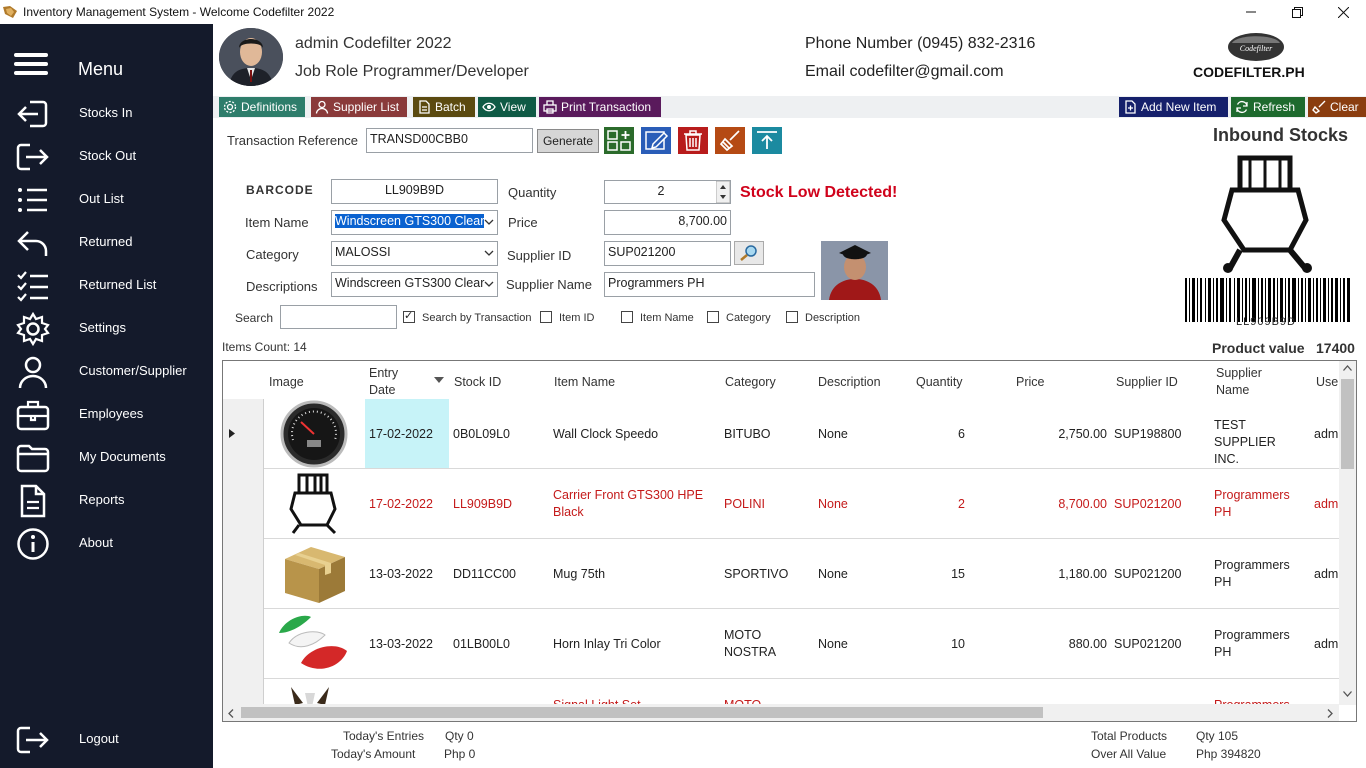  What do you see at coordinates (730, 140) in the screenshot?
I see `clear-form-button` at bounding box center [730, 140].